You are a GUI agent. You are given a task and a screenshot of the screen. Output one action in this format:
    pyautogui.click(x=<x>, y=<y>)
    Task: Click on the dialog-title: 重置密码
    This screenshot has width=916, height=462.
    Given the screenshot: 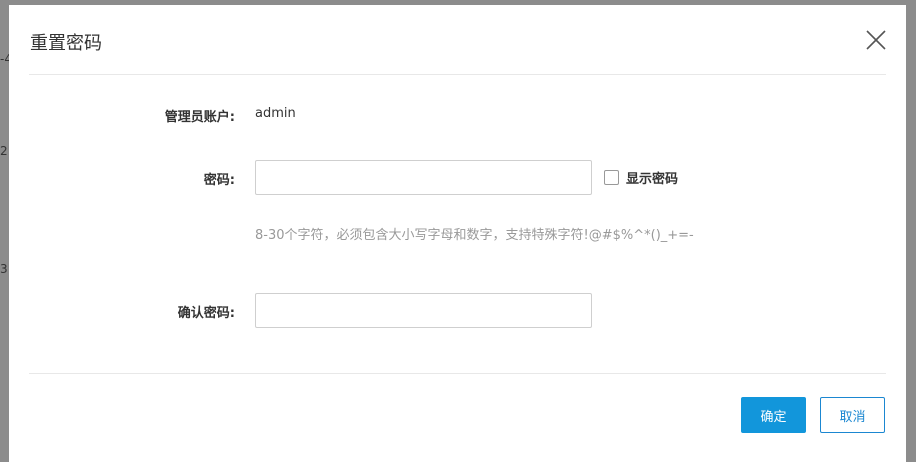 What is the action you would take?
    pyautogui.click(x=66, y=43)
    